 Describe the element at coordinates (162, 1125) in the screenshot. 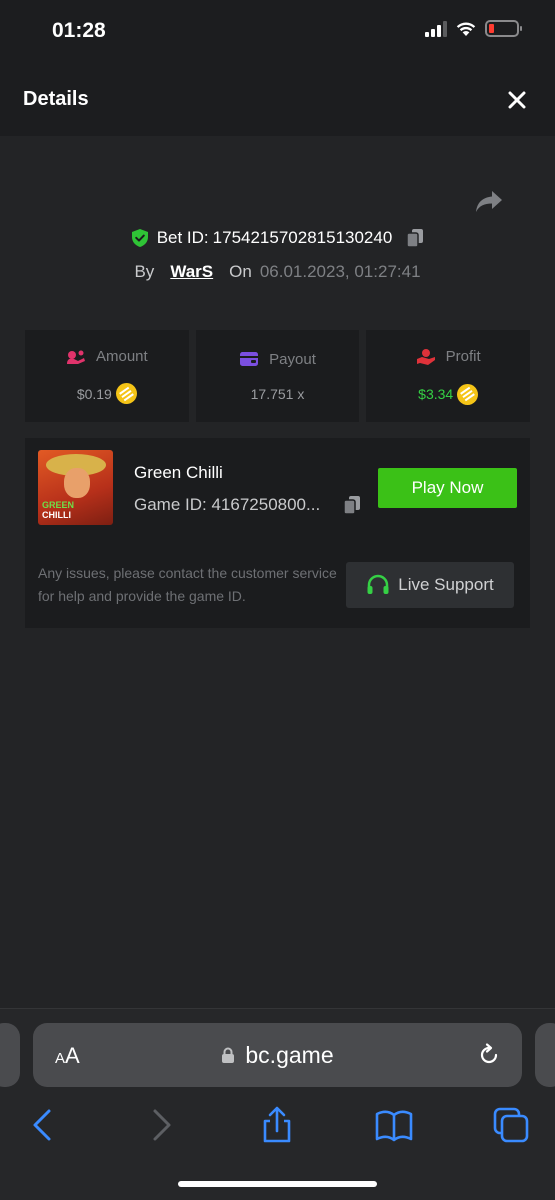

I see `forward-icon` at that location.